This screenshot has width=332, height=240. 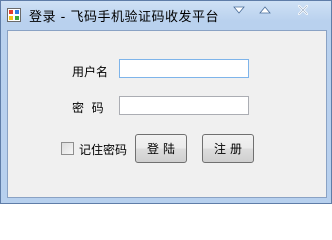 What do you see at coordinates (239, 10) in the screenshot?
I see `minimize-icon` at bounding box center [239, 10].